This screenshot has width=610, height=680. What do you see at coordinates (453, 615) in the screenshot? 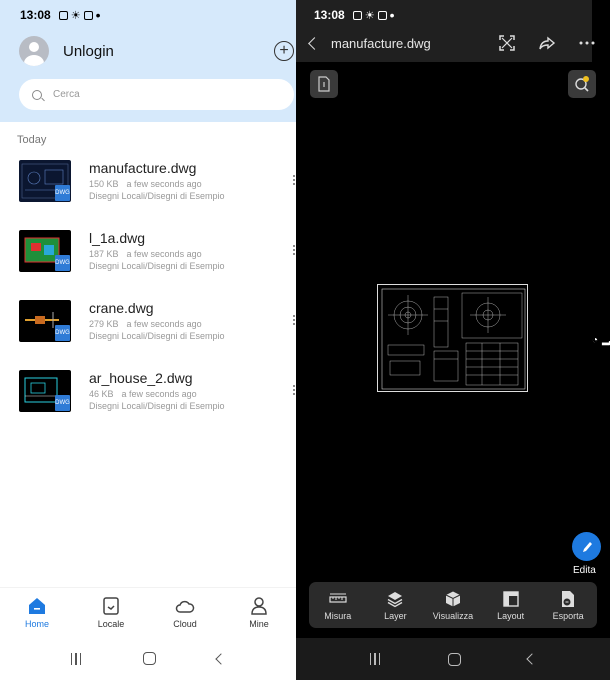
I see `tool-label: Visualizza` at bounding box center [453, 615].